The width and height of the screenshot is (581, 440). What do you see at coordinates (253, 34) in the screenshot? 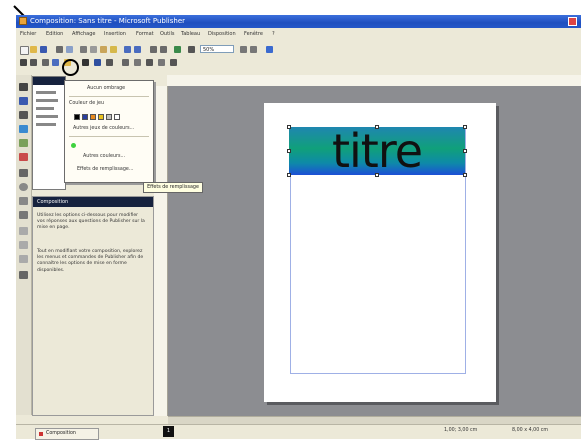
I see `menu-fenetre: Fenêtre` at bounding box center [253, 34].